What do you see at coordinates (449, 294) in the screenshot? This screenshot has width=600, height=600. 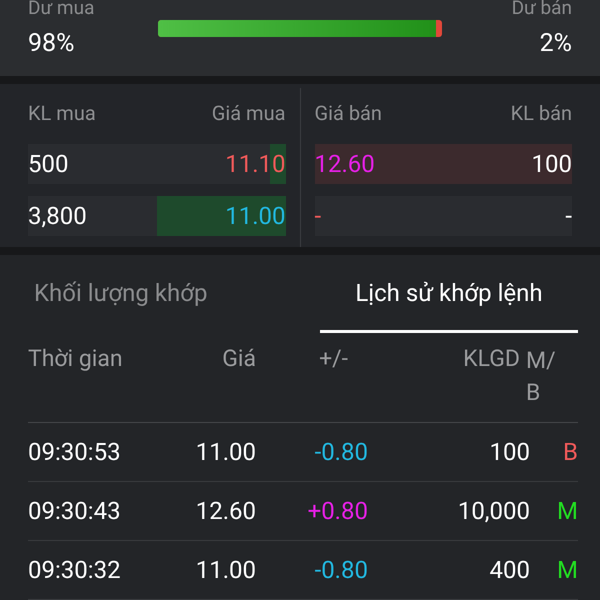 I see `tab: Lịch sử khớp lệnh` at bounding box center [449, 294].